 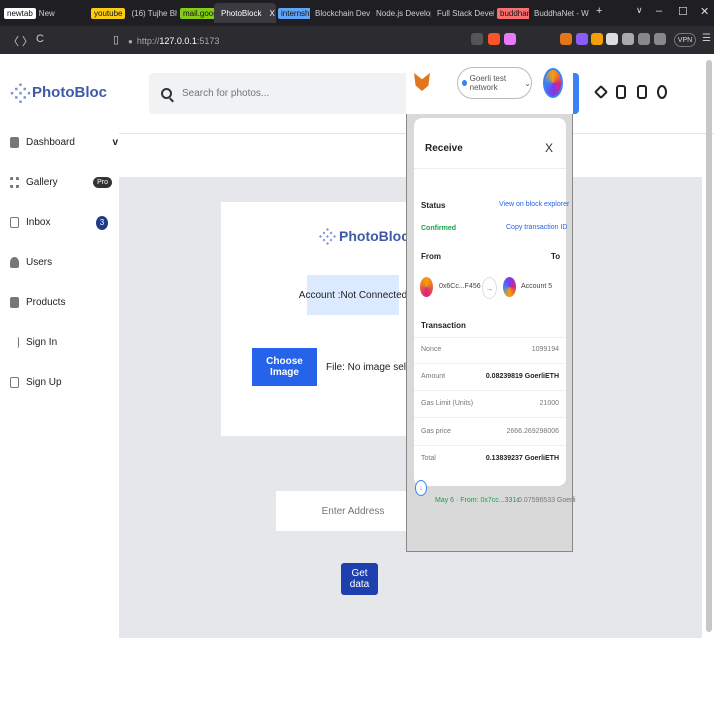 What do you see at coordinates (706, 38) in the screenshot?
I see `menu-icon: ☰` at bounding box center [706, 38].